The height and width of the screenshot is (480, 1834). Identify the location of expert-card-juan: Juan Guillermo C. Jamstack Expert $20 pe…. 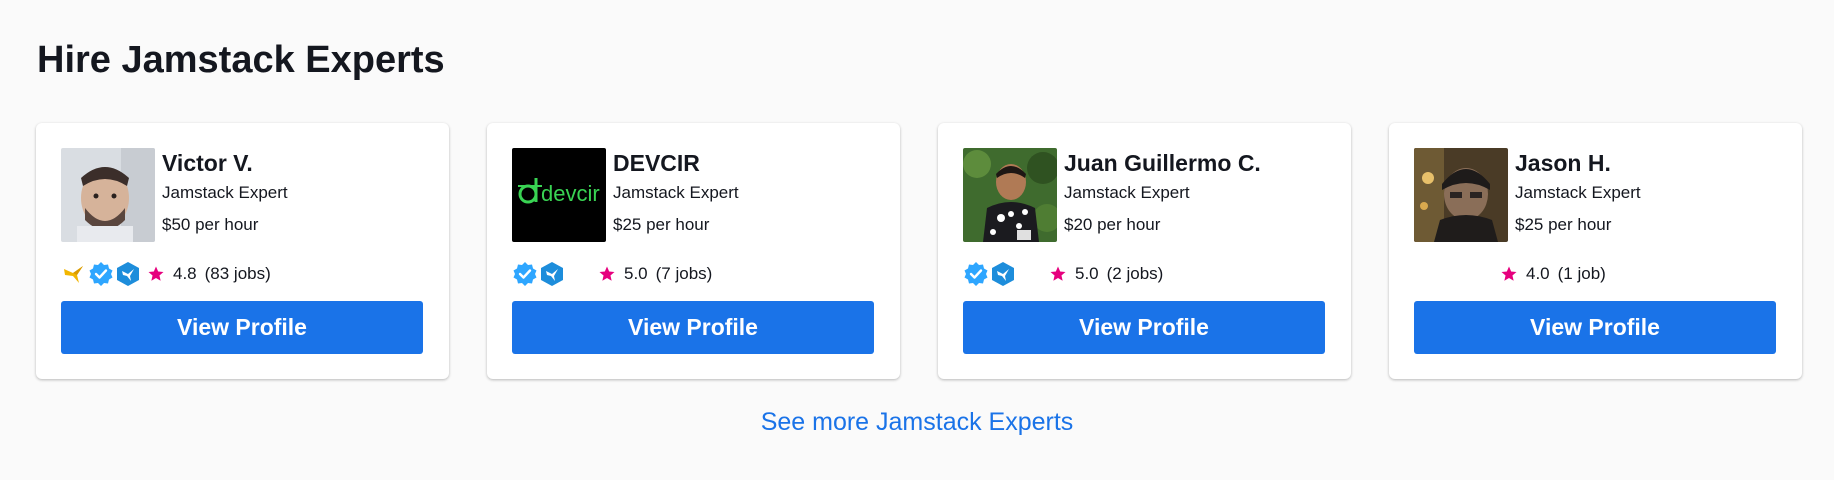
(1144, 251).